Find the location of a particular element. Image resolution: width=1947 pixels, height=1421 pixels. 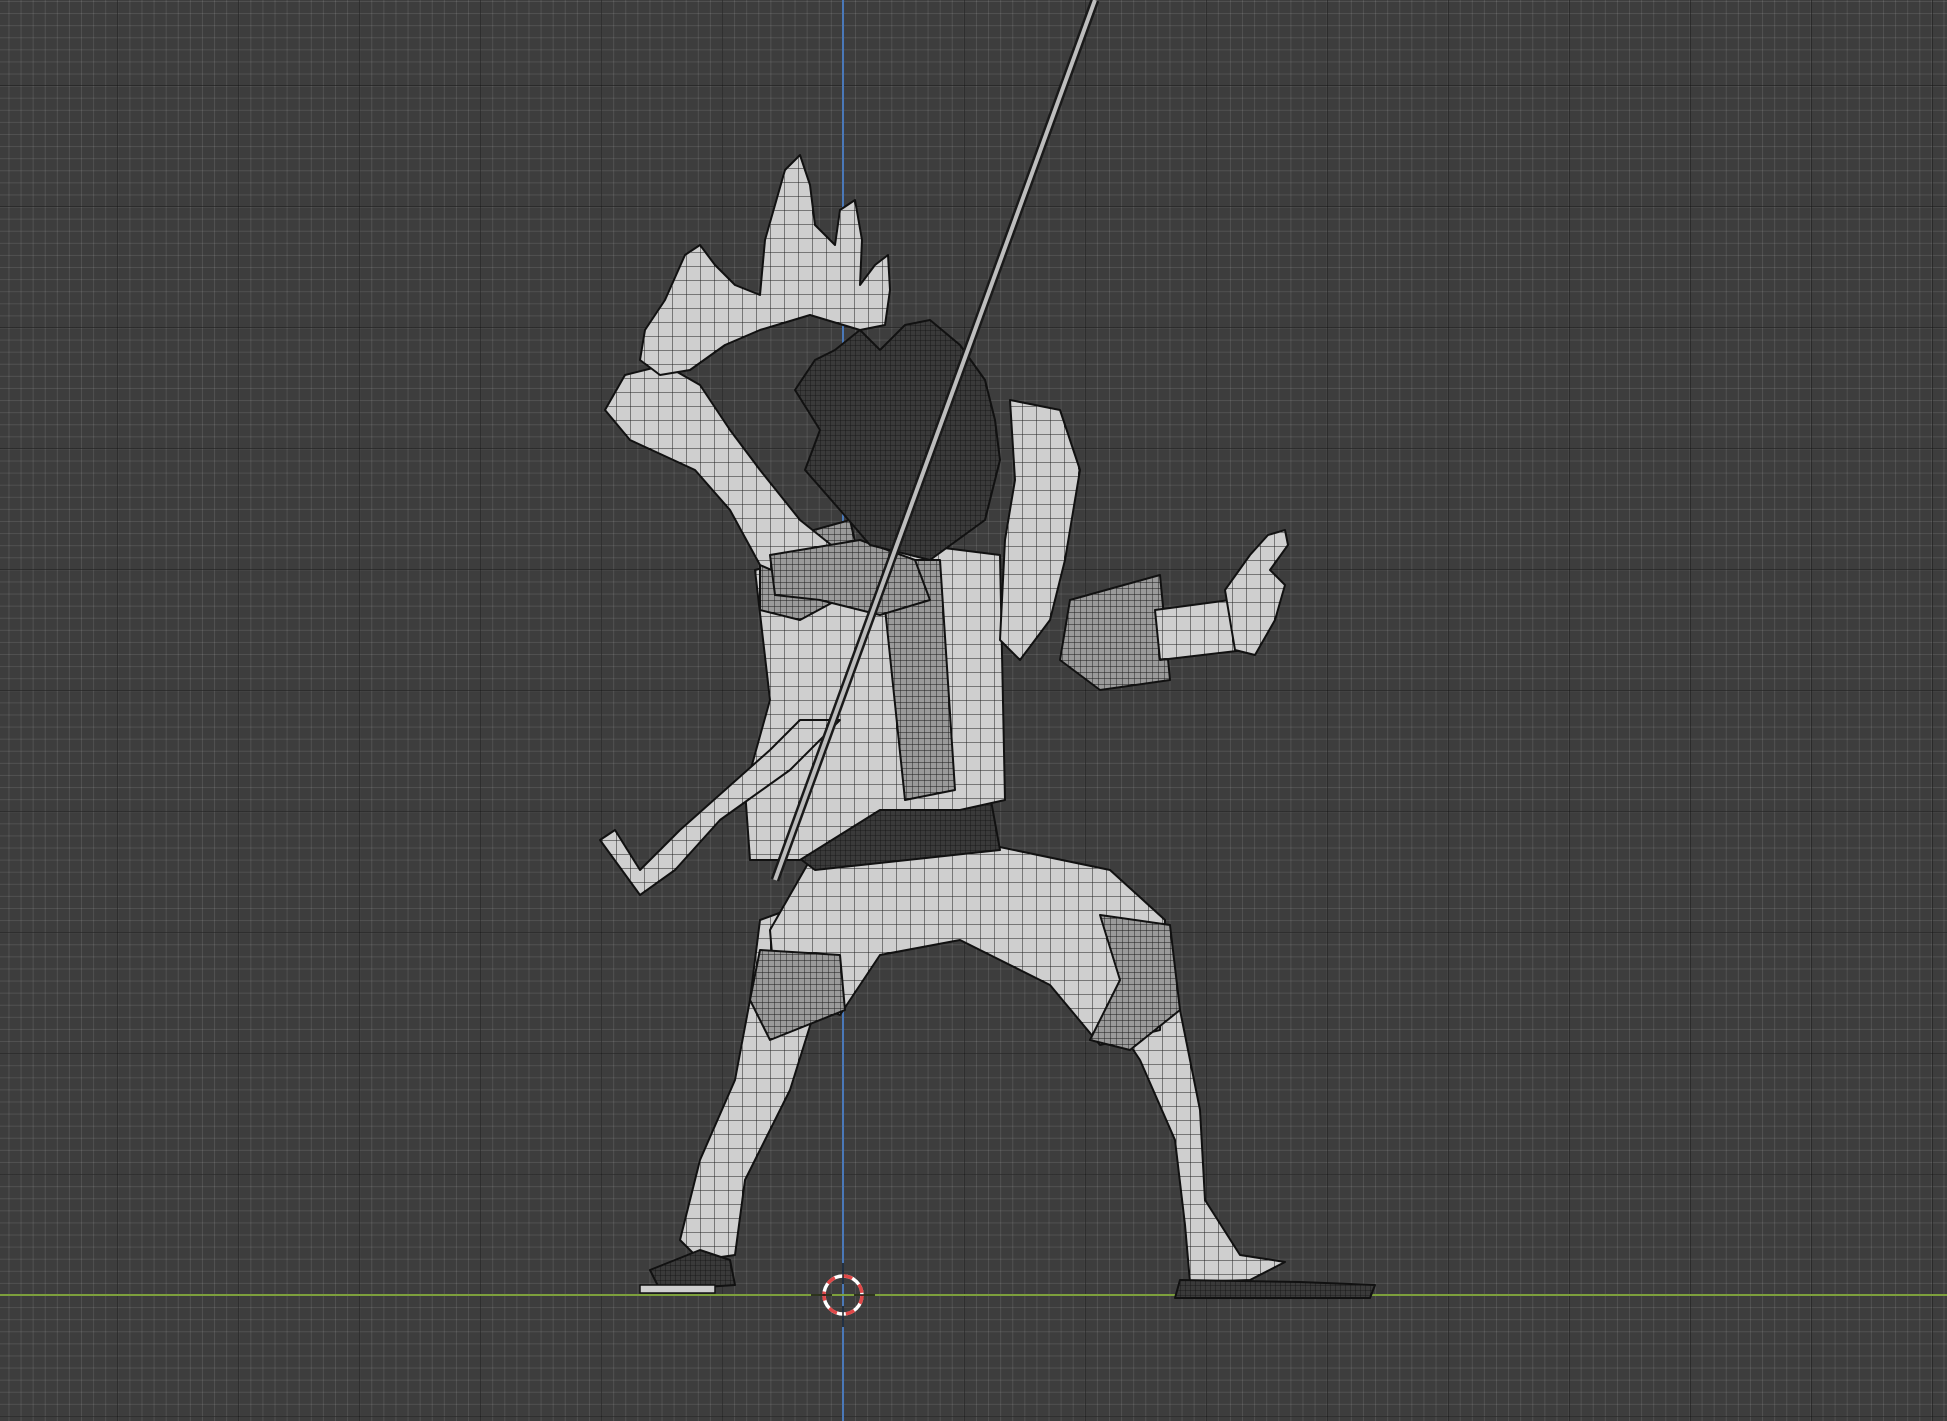

model-left-sandal-sole is located at coordinates (677, 1289).